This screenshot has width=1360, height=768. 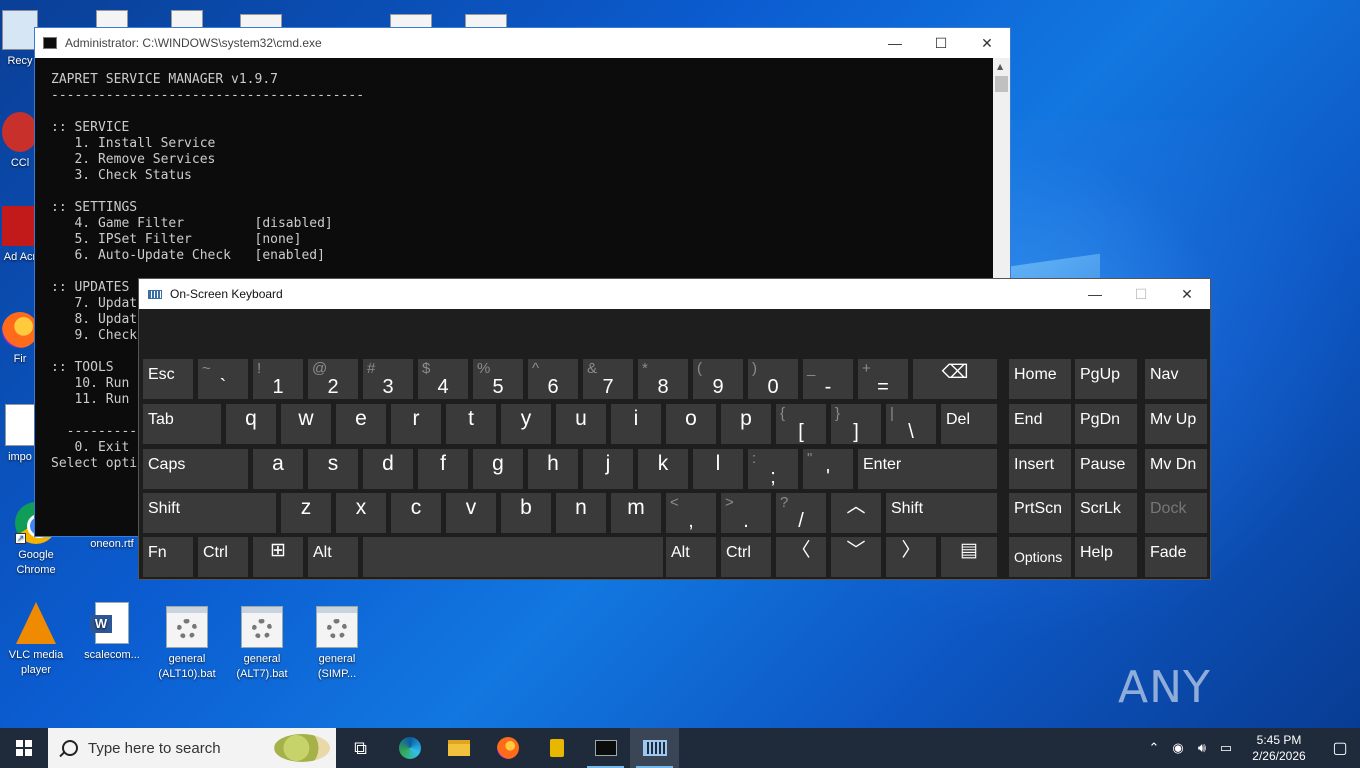 I want to click on taskbar-osk, so click(x=654, y=748).